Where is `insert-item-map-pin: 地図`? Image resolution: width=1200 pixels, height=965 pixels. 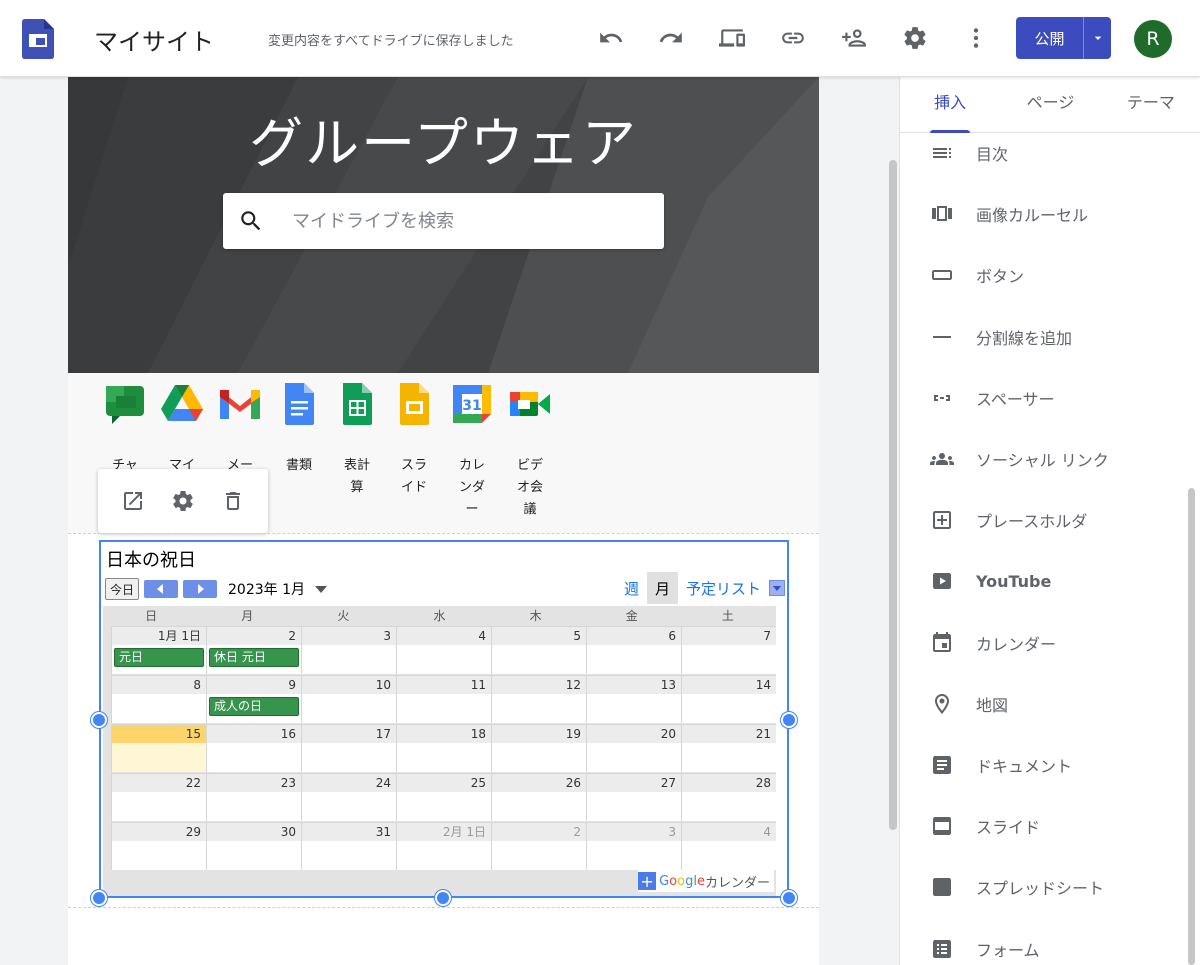 insert-item-map-pin: 地図 is located at coordinates (1045, 704).